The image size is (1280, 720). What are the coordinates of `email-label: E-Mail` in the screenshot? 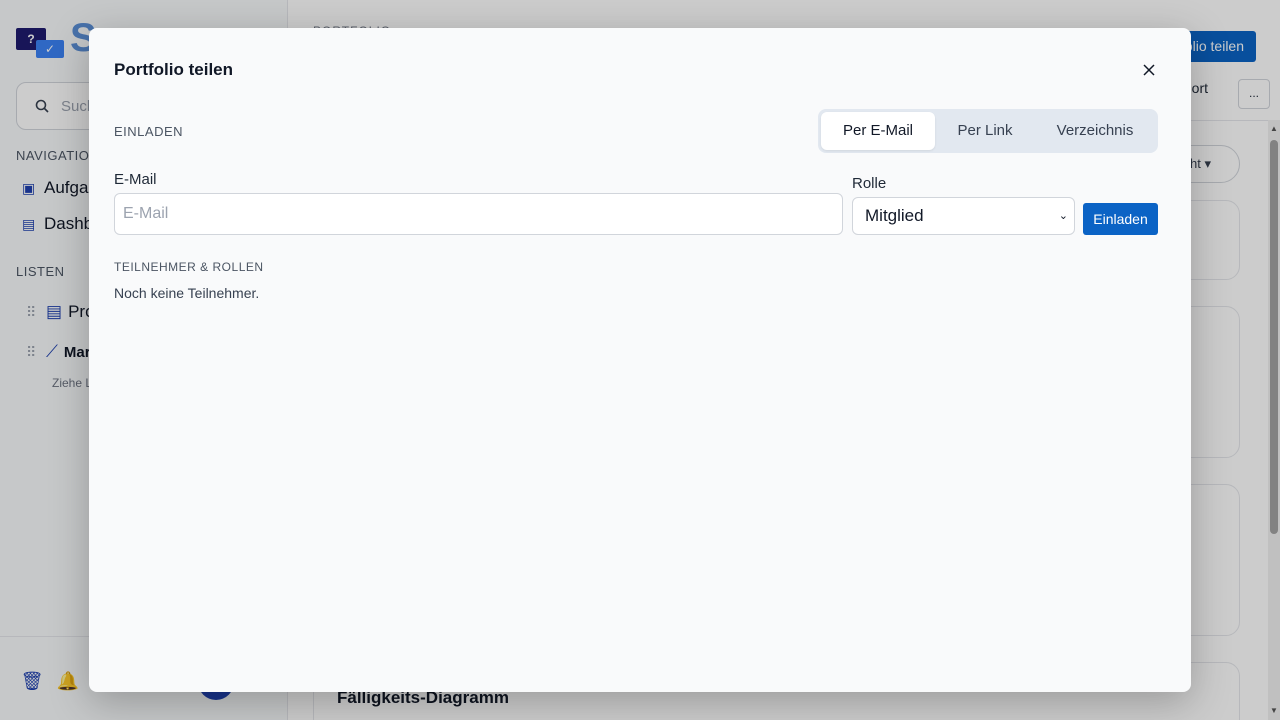 It's located at (135, 179).